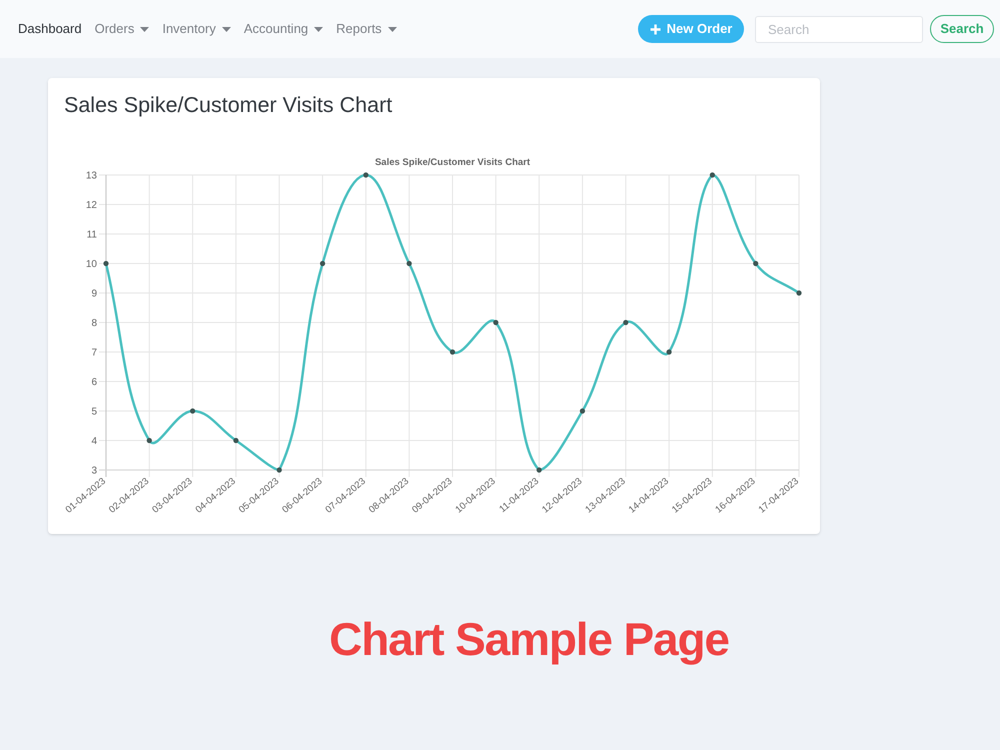 The width and height of the screenshot is (1000, 750). What do you see at coordinates (91, 176) in the screenshot?
I see `y-tick-label: 13` at bounding box center [91, 176].